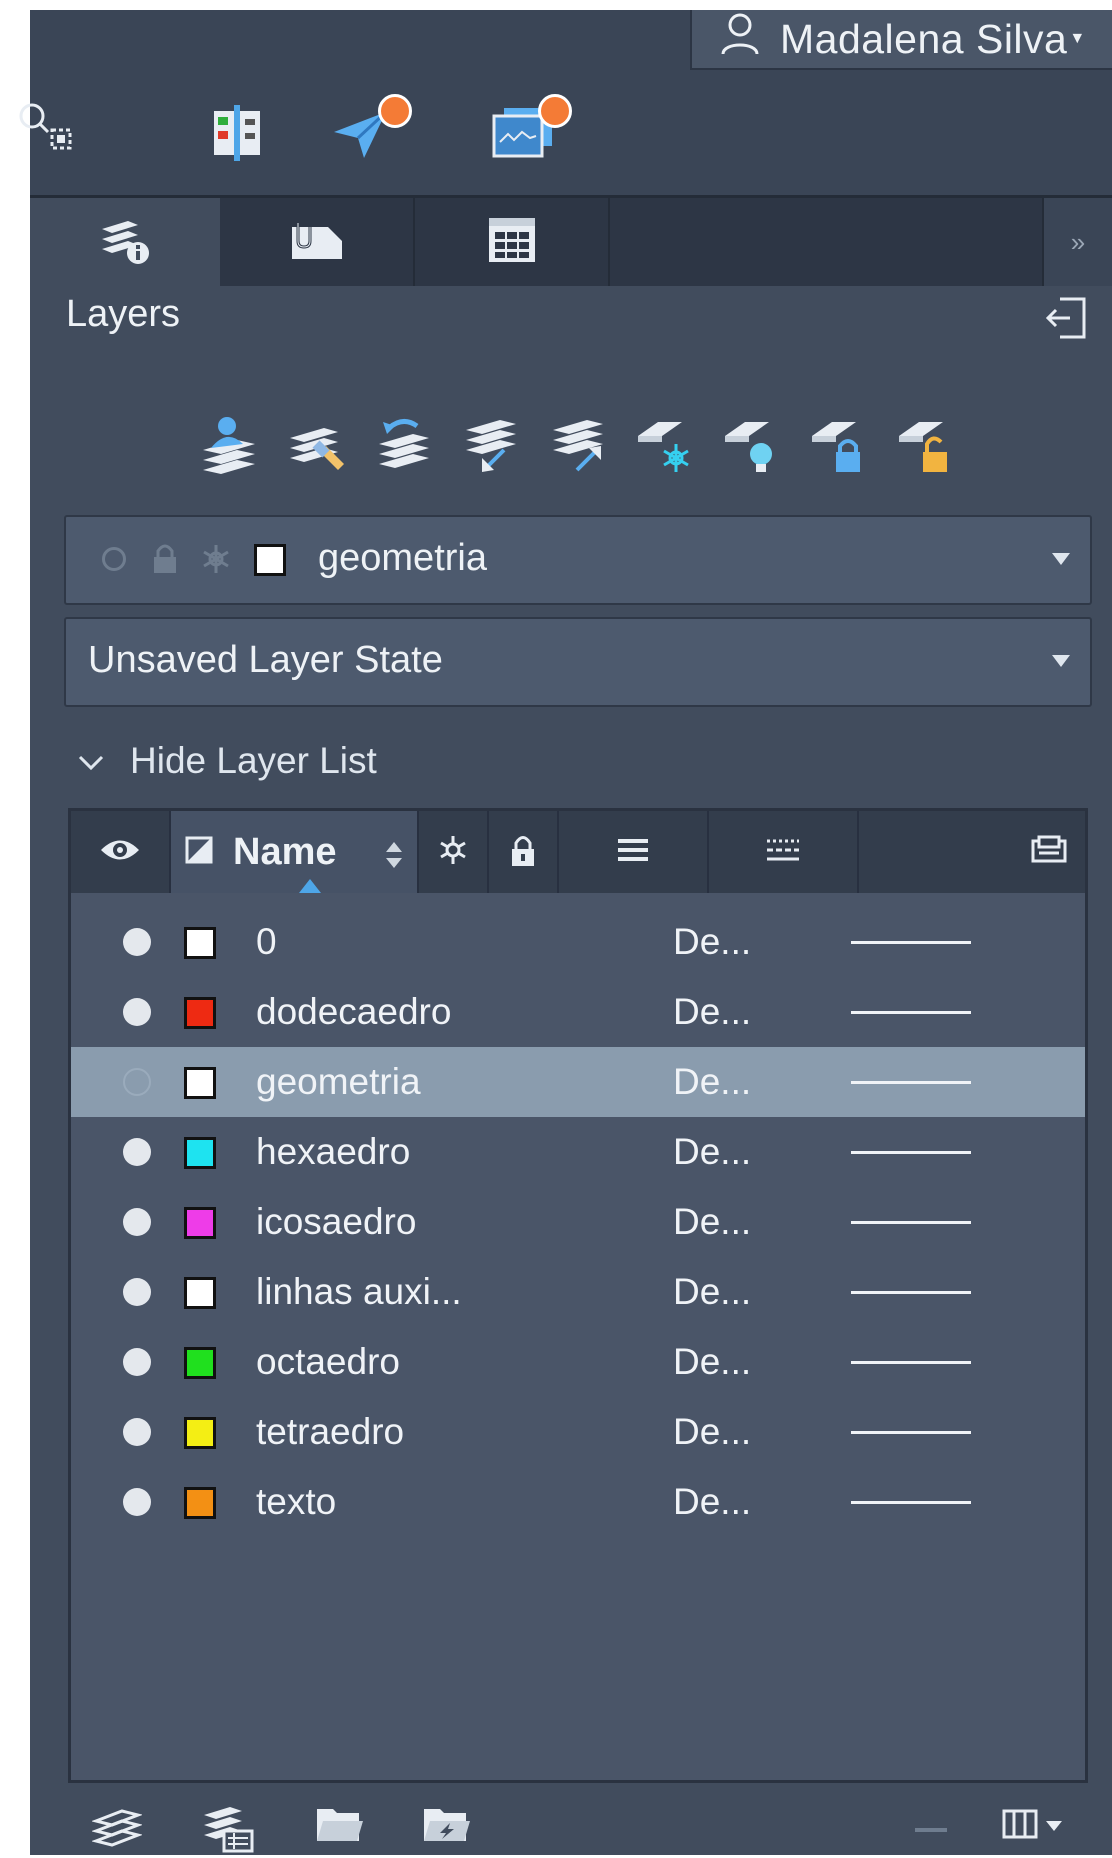  What do you see at coordinates (371, 130) in the screenshot?
I see `share-icon` at bounding box center [371, 130].